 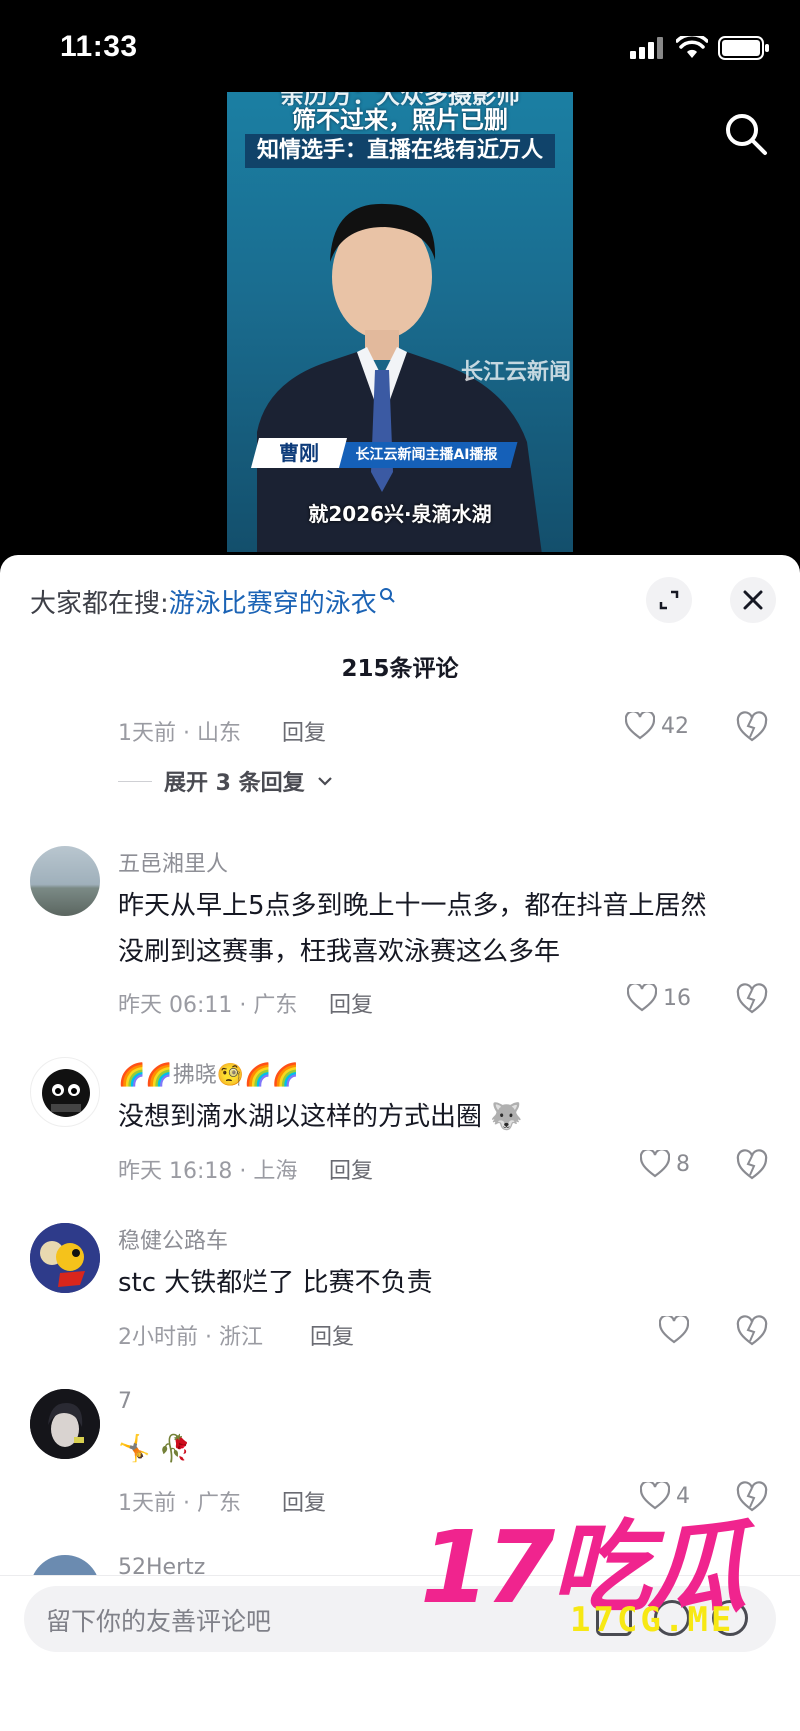 I want to click on comment-text: 🤸 🥀, so click(x=155, y=1449).